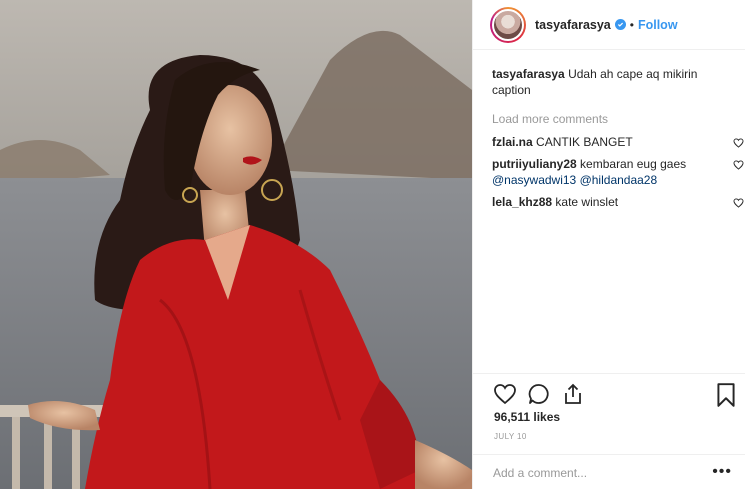 This screenshot has height=489, width=745. Describe the element at coordinates (619, 180) in the screenshot. I see `comment-mention: @hildandaa28` at that location.